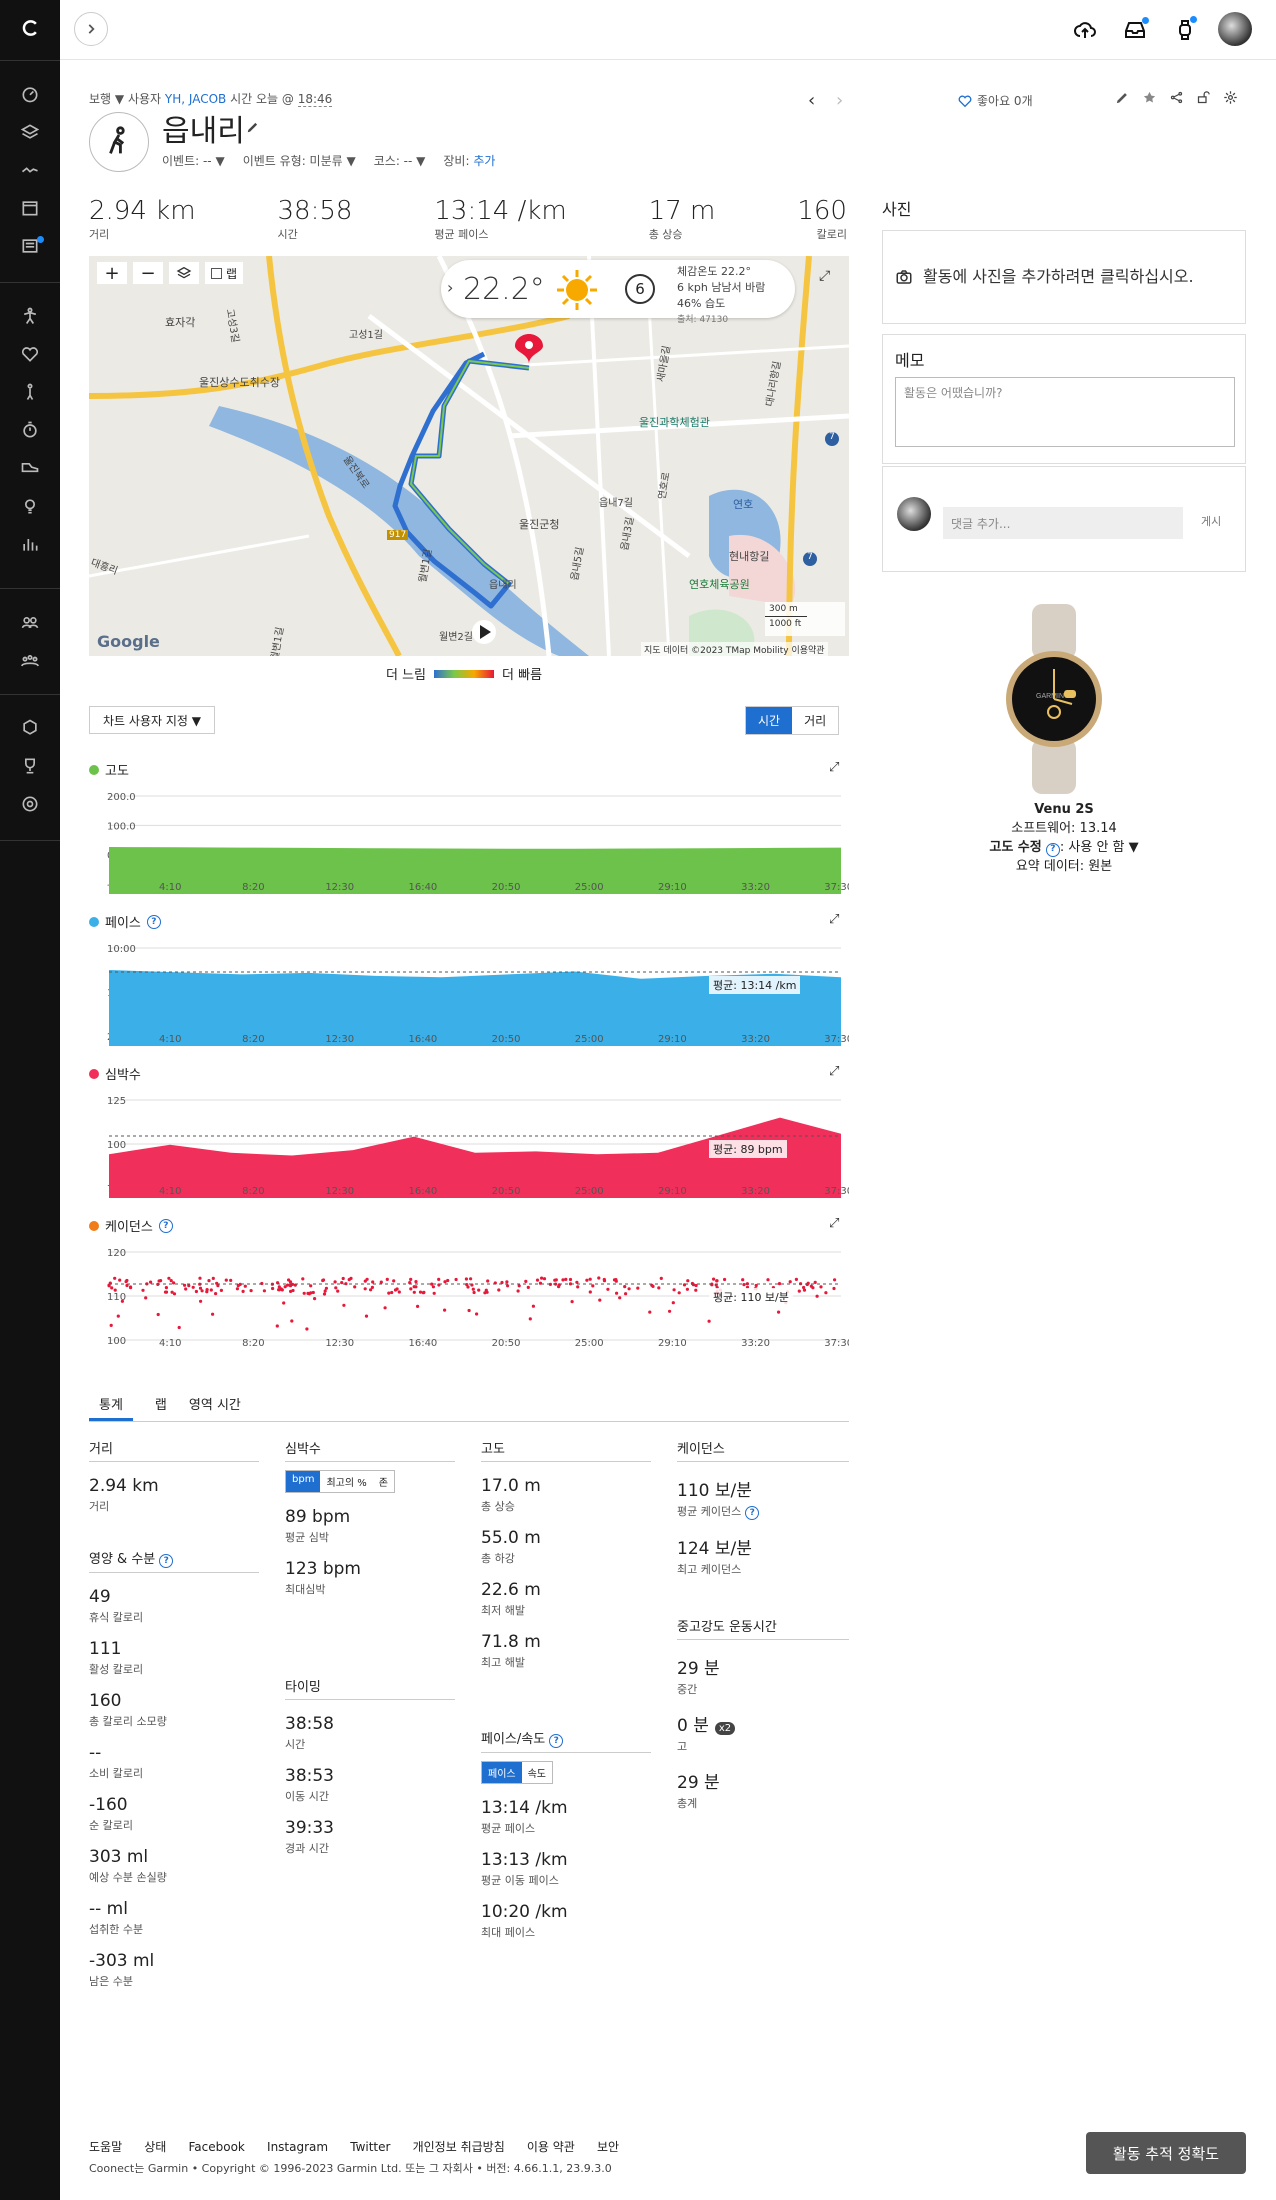 The image size is (1276, 2200). What do you see at coordinates (303, 1481) in the screenshot?
I see `unit-toggle-option: bpm` at bounding box center [303, 1481].